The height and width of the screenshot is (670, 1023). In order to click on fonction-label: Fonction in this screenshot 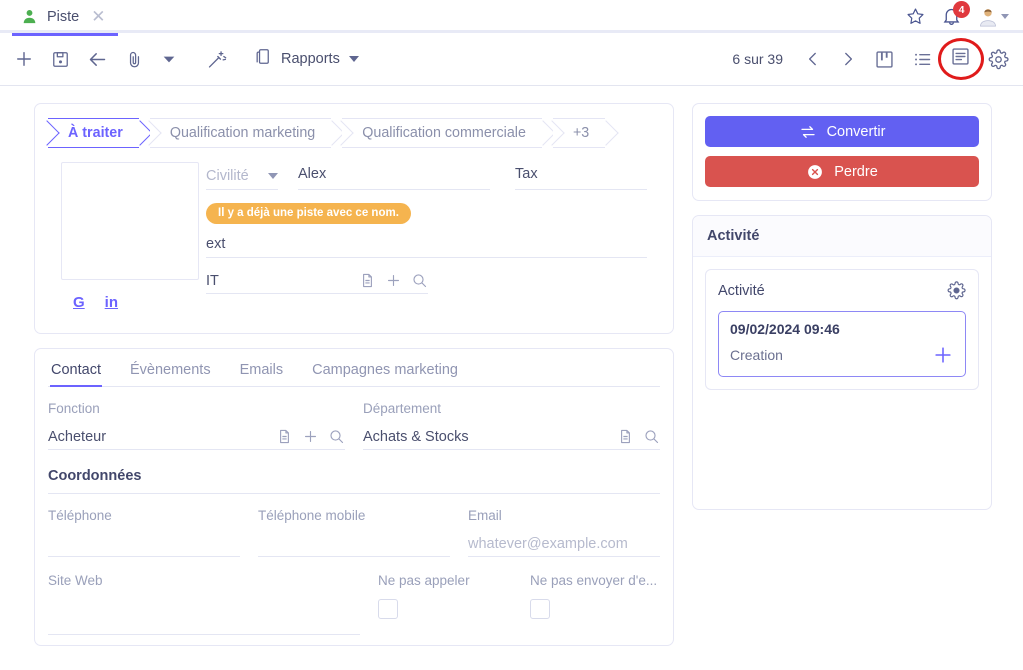, I will do `click(74, 408)`.